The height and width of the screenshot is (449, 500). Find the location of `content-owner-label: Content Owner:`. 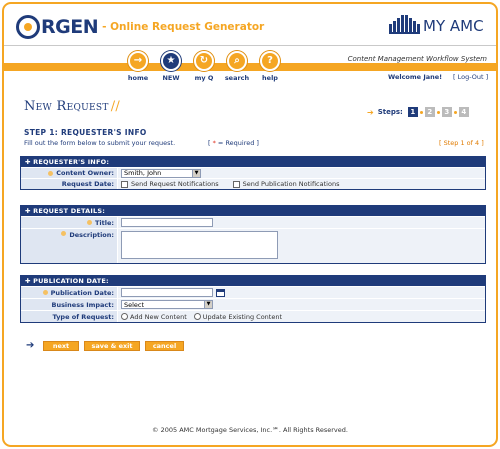

content-owner-label: Content Owner: is located at coordinates (69, 173).